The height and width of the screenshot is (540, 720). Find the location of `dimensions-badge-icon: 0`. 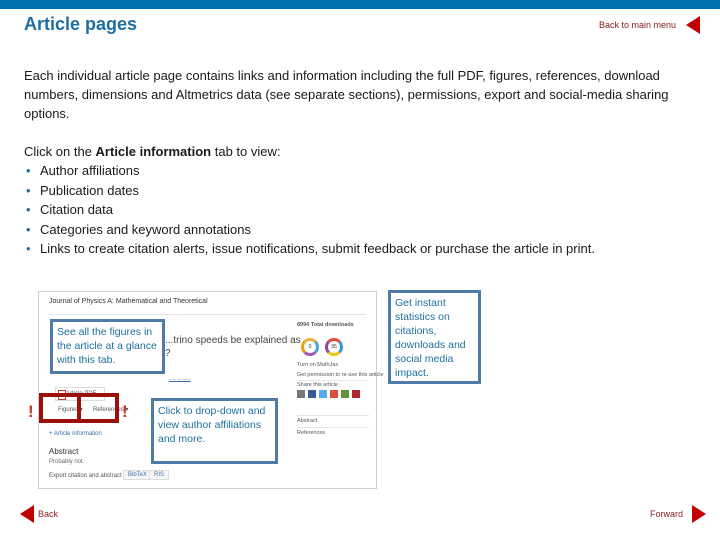

dimensions-badge-icon: 0 is located at coordinates (310, 347).